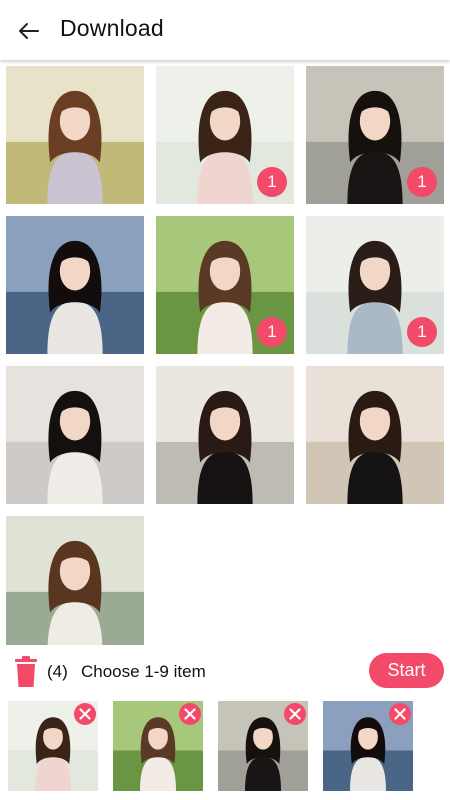 Image resolution: width=450 pixels, height=800 pixels. I want to click on selection-hint: Choose 1-9 item, so click(143, 671).